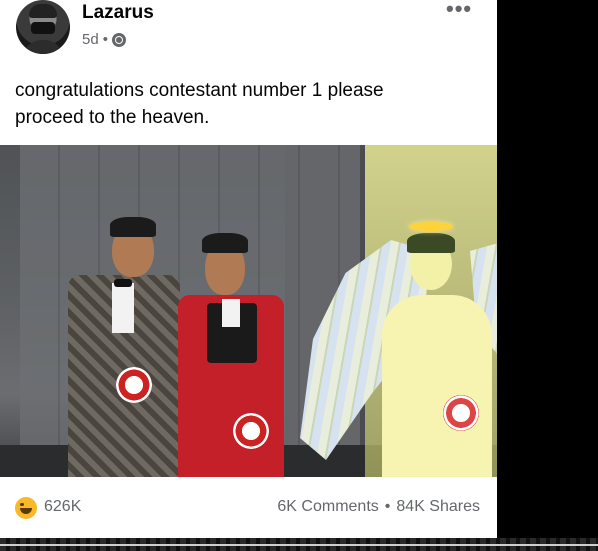  I want to click on caption-line-2: proceed to the heaven., so click(112, 117).